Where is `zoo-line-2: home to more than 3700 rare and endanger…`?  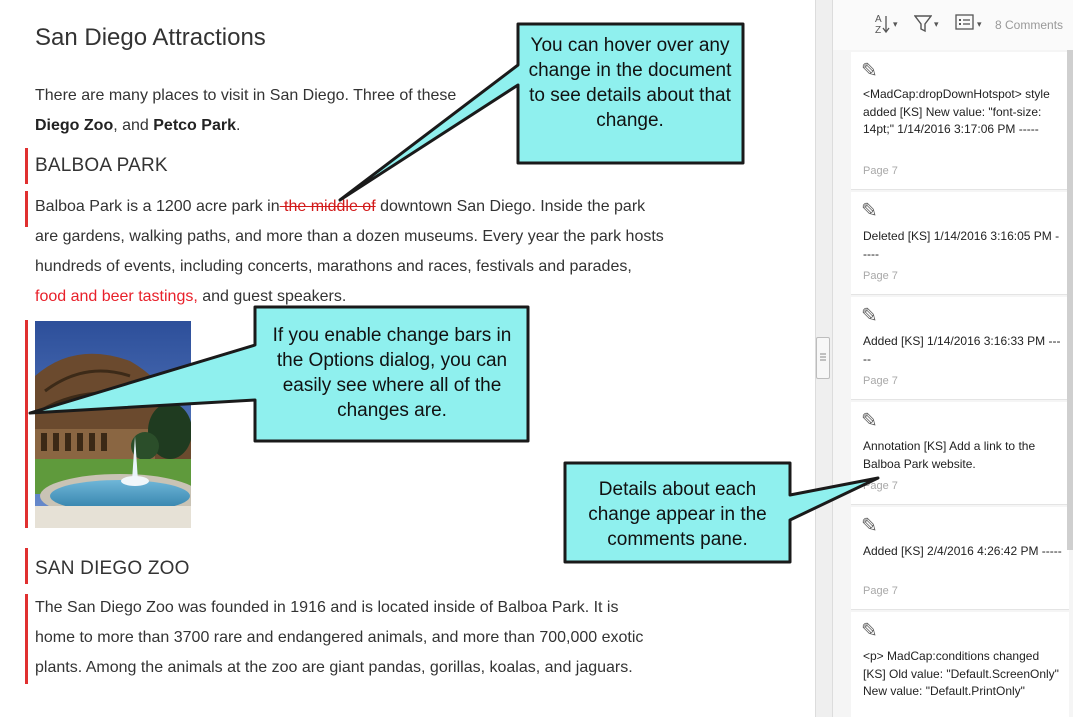
zoo-line-2: home to more than 3700 rare and endanger… is located at coordinates (339, 637).